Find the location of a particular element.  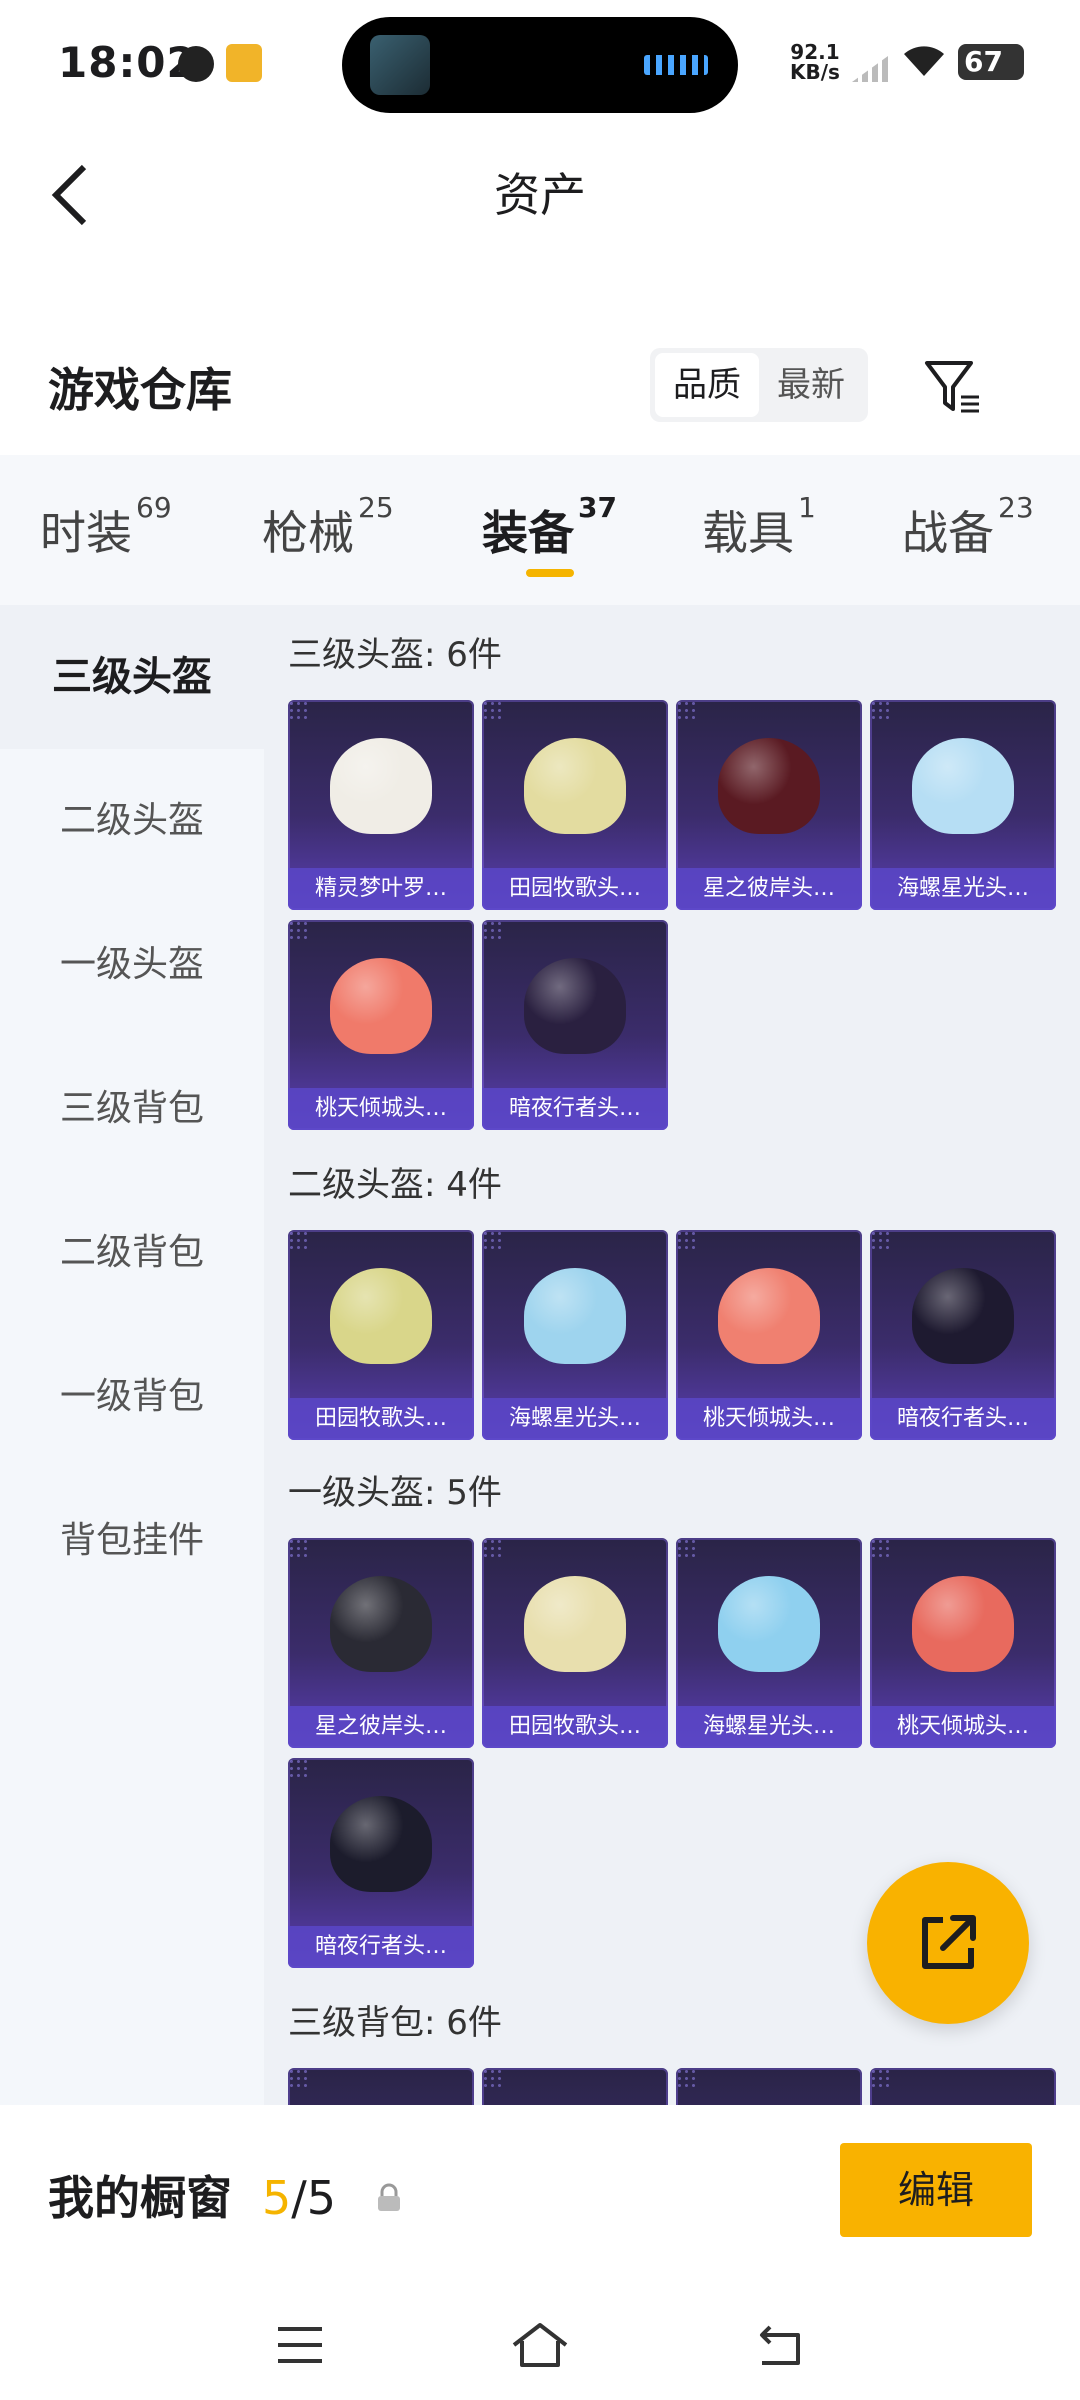

share-button is located at coordinates (948, 1943).